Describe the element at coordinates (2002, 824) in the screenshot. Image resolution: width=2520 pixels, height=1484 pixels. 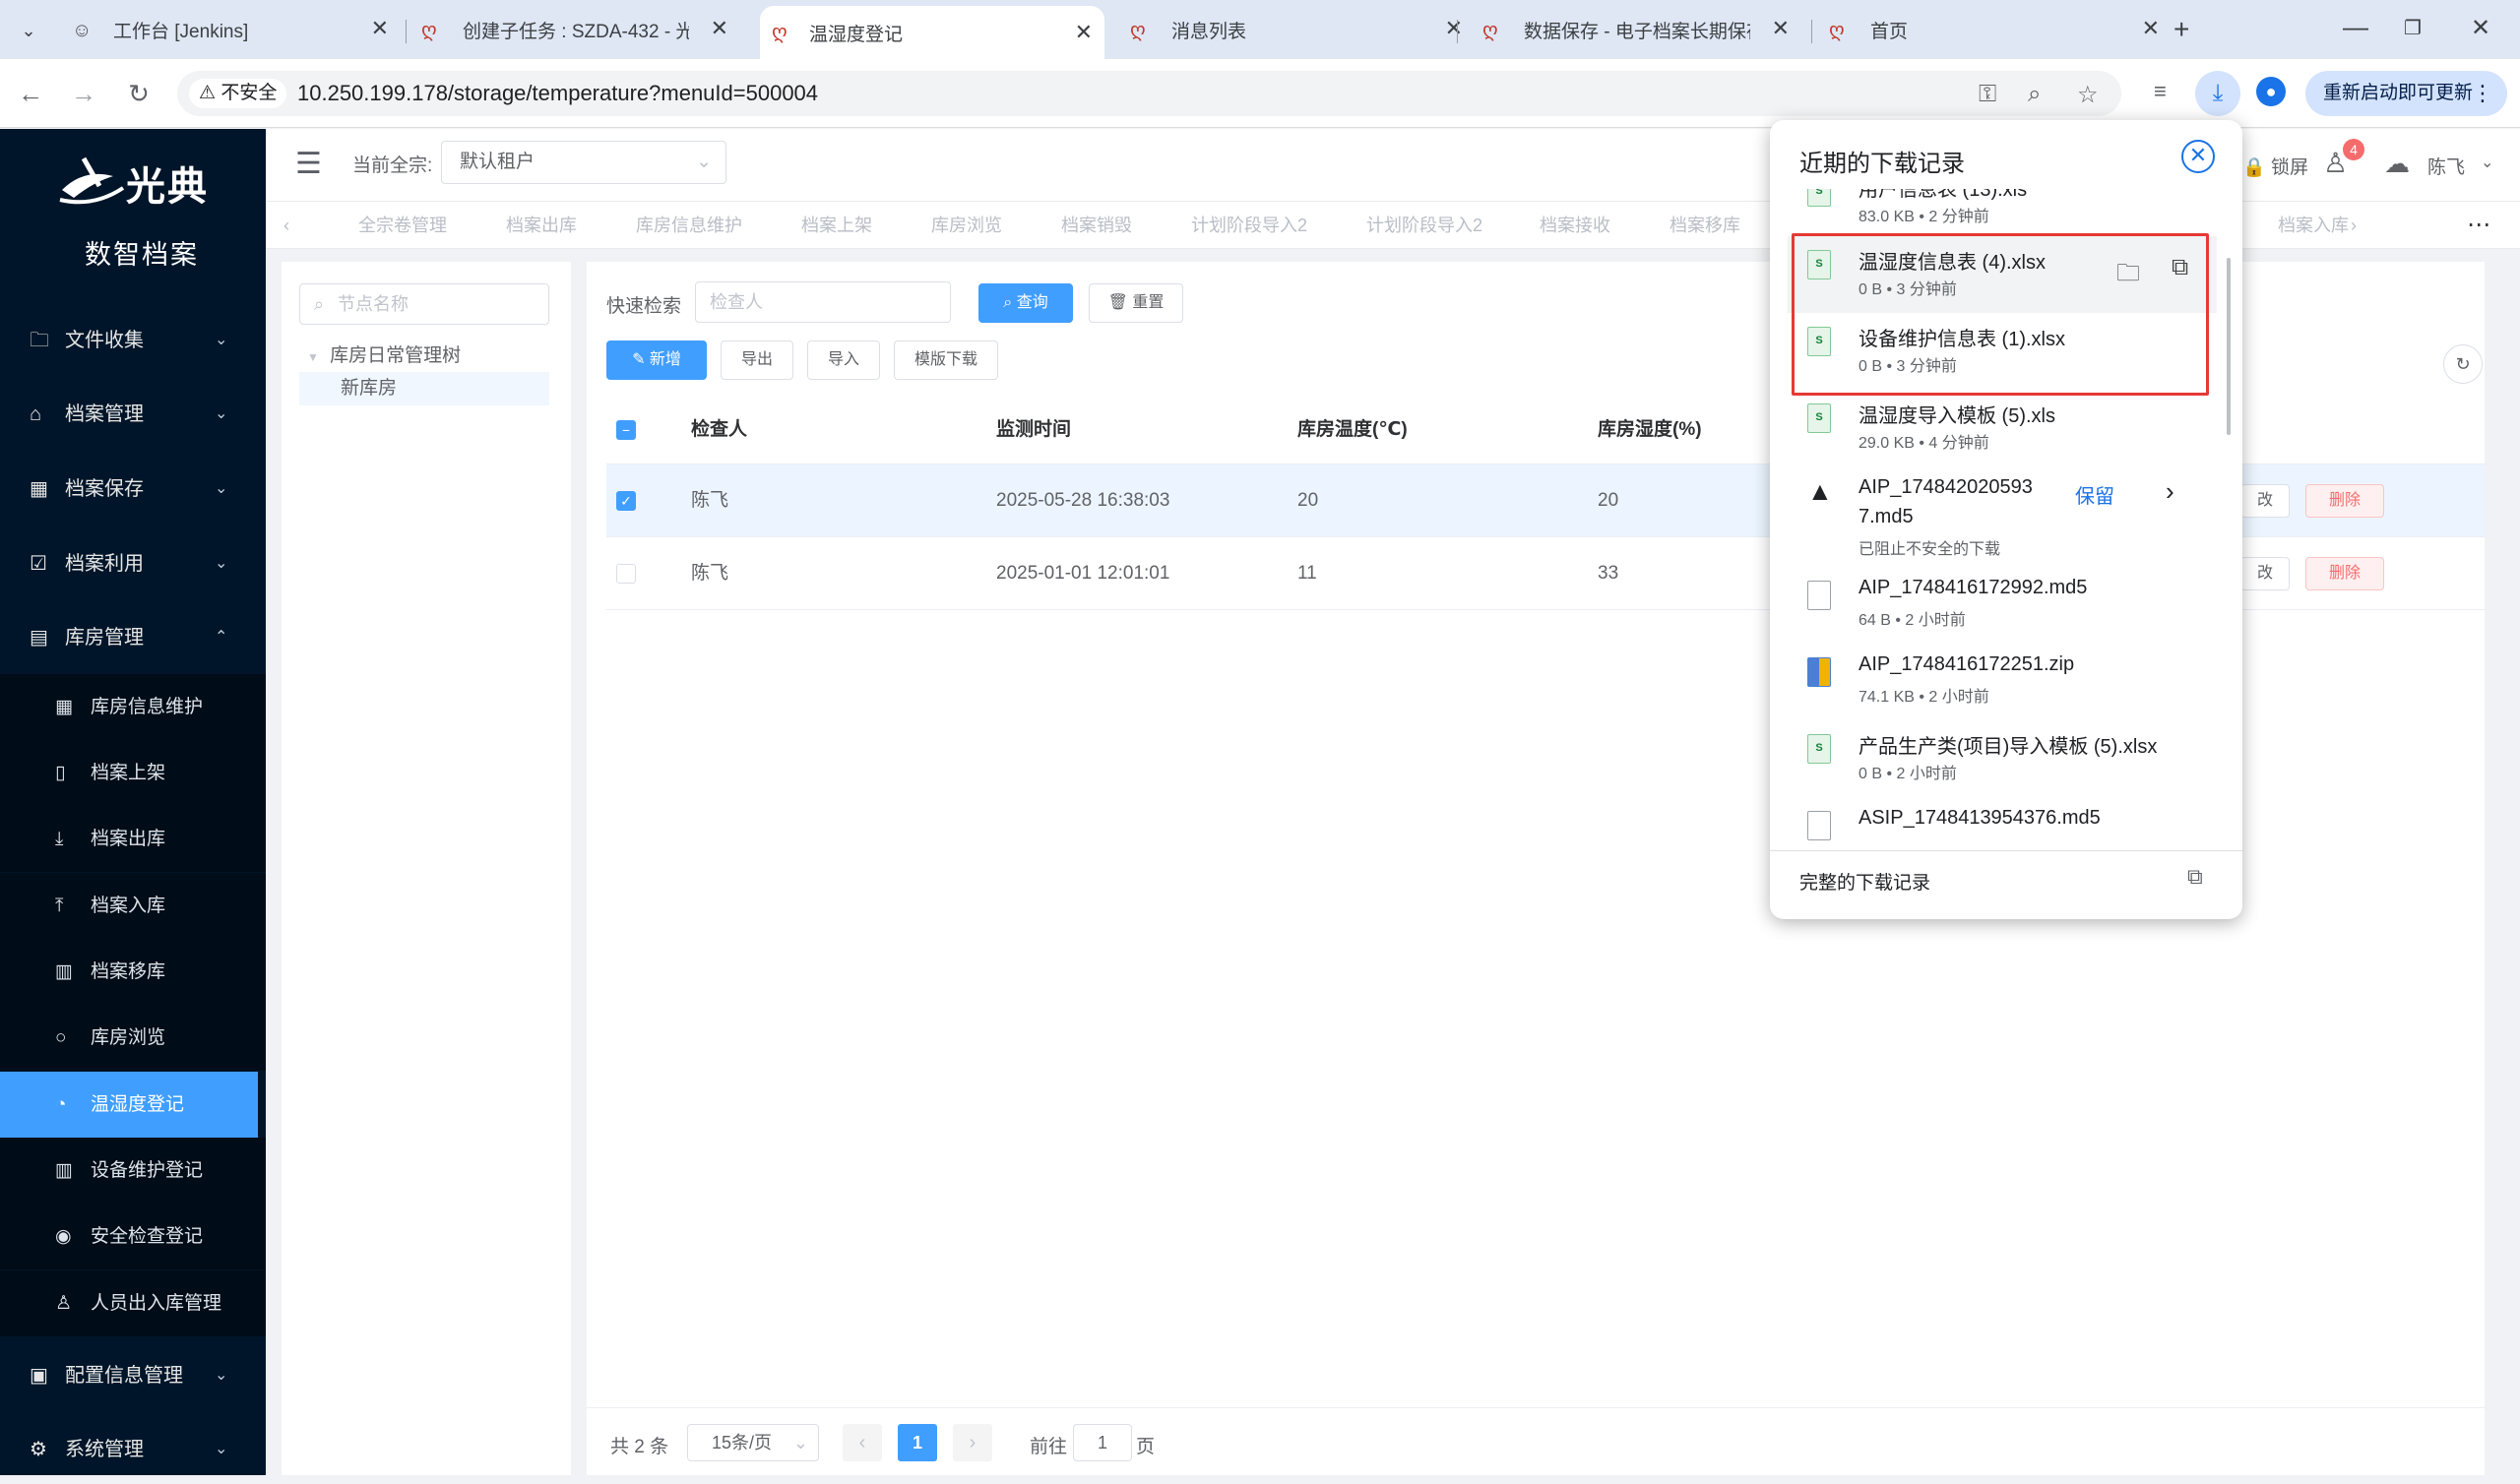
I see `download-item: ASIP_1748413954376.md5` at that location.